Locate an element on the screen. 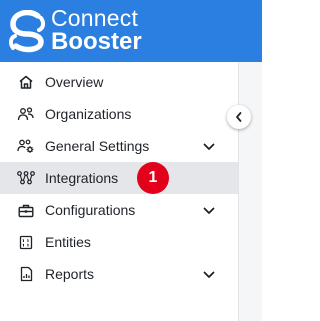 Image resolution: width=320 pixels, height=321 pixels. connect-booster-logo: Connect Booster is located at coordinates (74, 30).